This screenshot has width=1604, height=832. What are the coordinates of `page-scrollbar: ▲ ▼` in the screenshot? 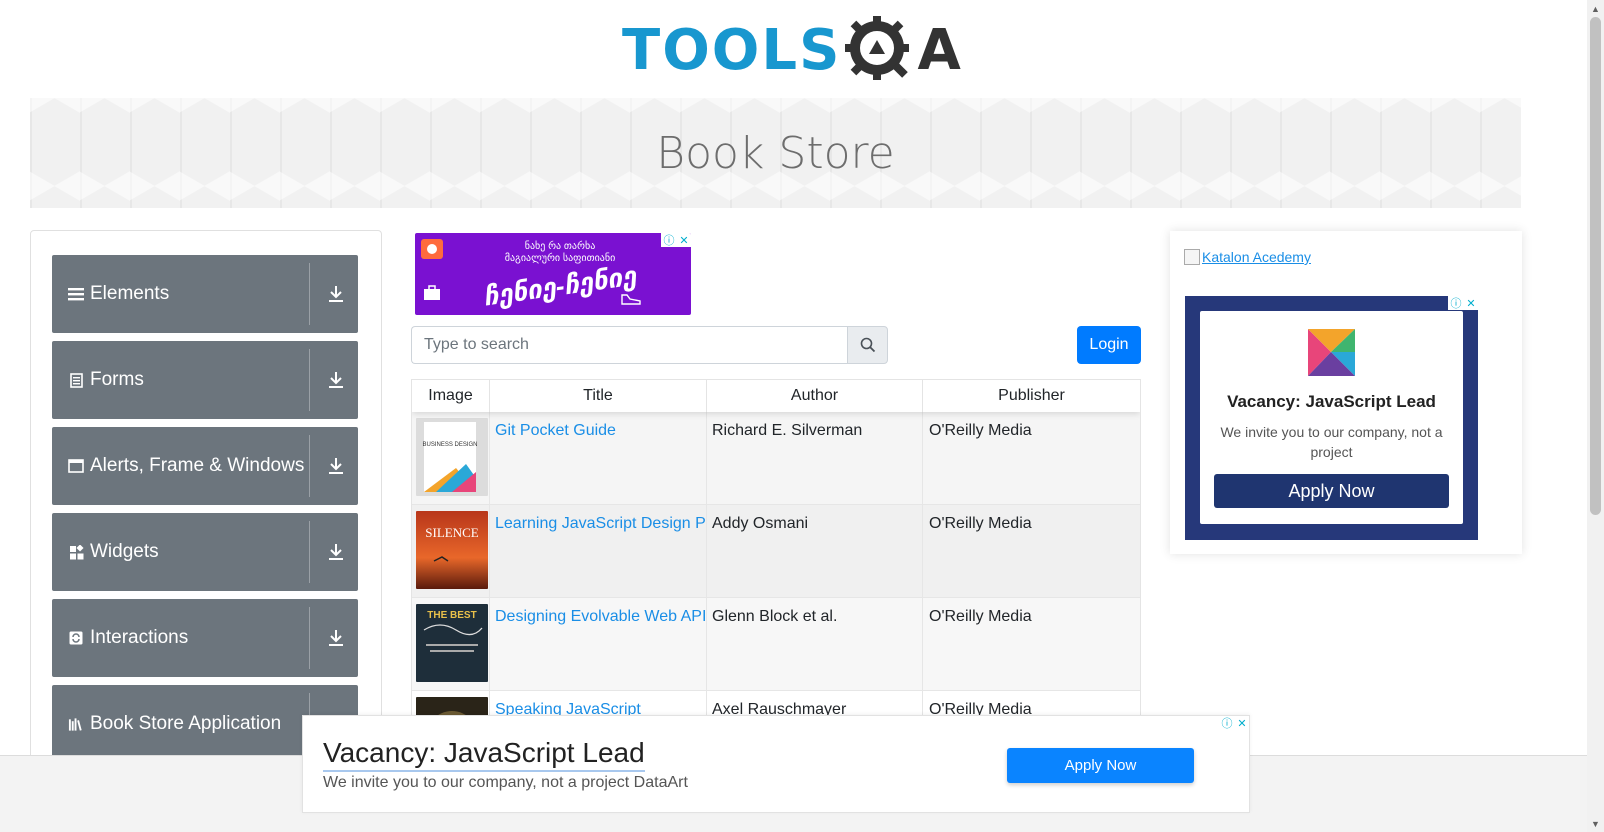 It's located at (1595, 416).